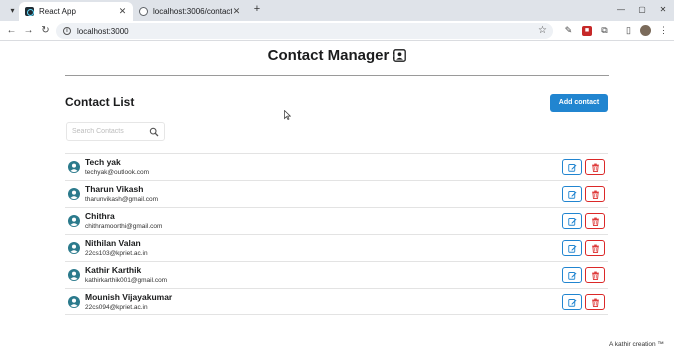 This screenshot has width=674, height=360. I want to click on profile-avatar, so click(645, 30).